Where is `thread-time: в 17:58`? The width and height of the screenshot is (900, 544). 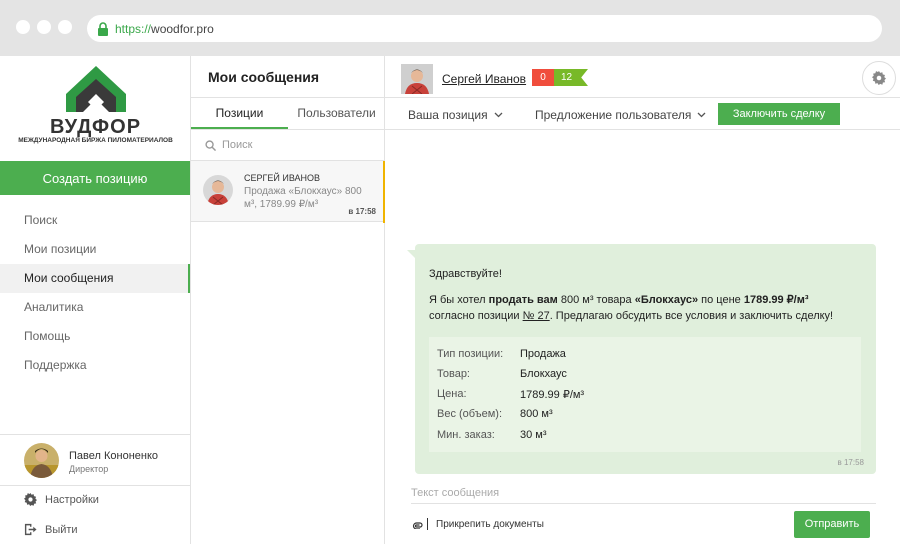
thread-time: в 17:58 is located at coordinates (362, 211).